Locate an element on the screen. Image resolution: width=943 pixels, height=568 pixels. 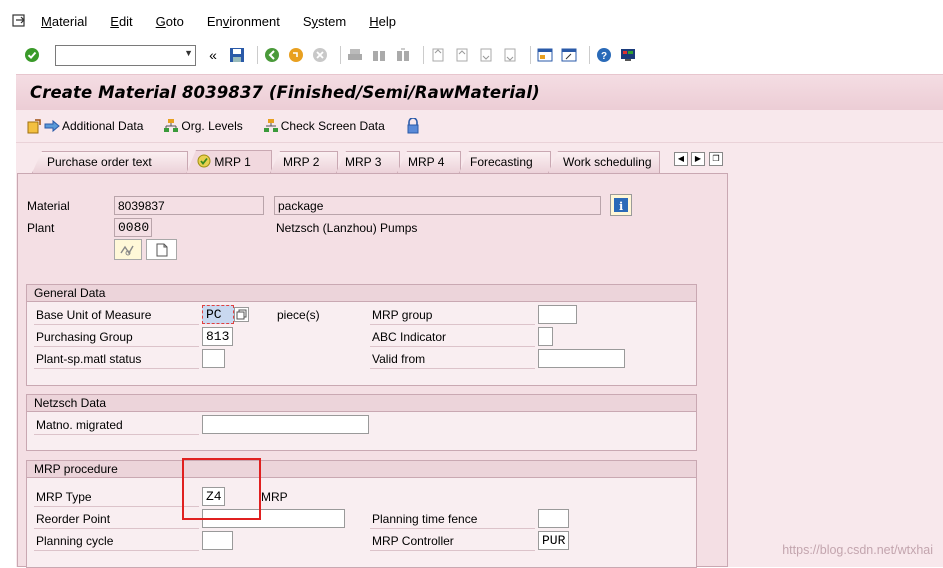
tab-mrp-3: MRP 3 is located at coordinates (368, 162).